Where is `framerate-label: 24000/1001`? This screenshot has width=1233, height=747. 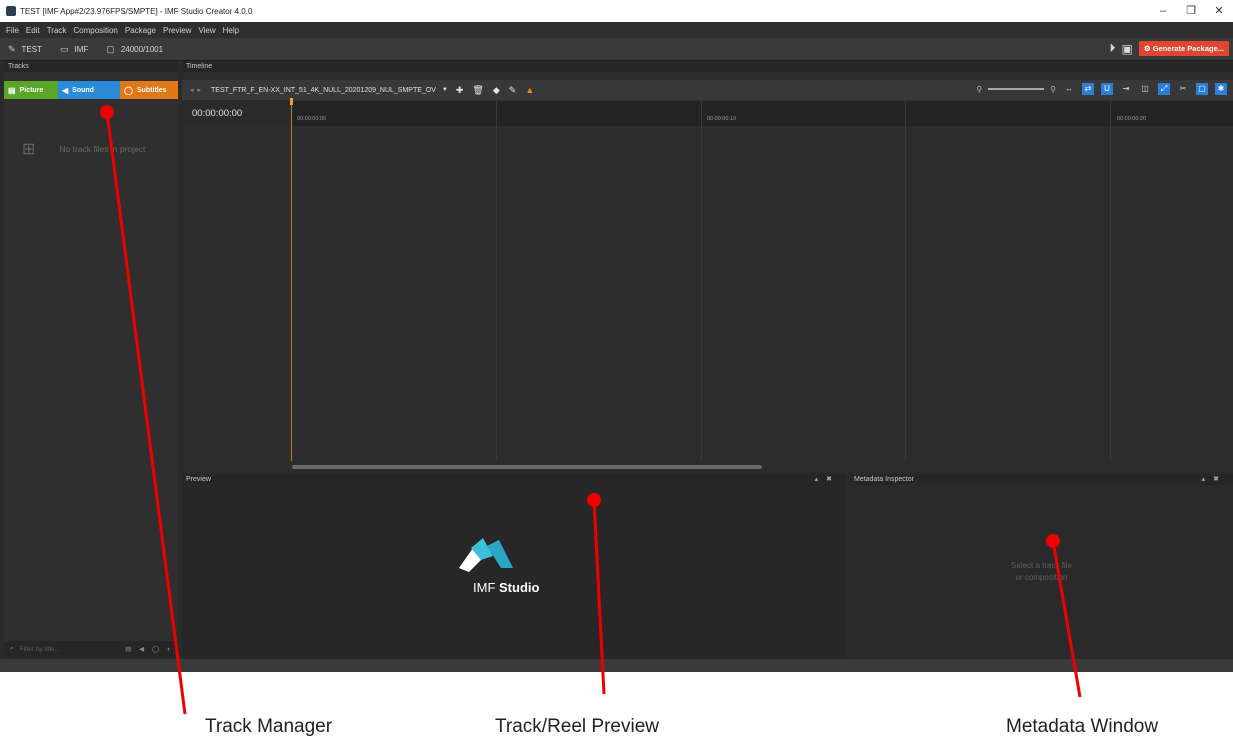
framerate-label: 24000/1001 is located at coordinates (142, 49).